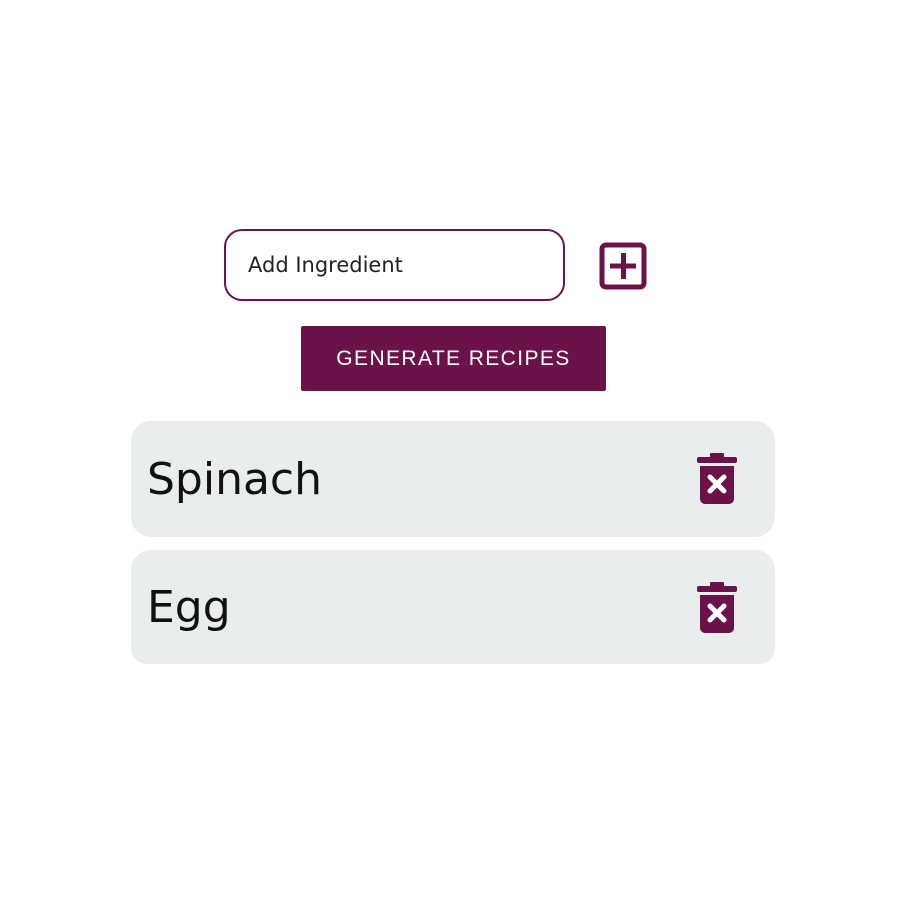 This screenshot has width=900, height=900. I want to click on ingredient-input, so click(394, 265).